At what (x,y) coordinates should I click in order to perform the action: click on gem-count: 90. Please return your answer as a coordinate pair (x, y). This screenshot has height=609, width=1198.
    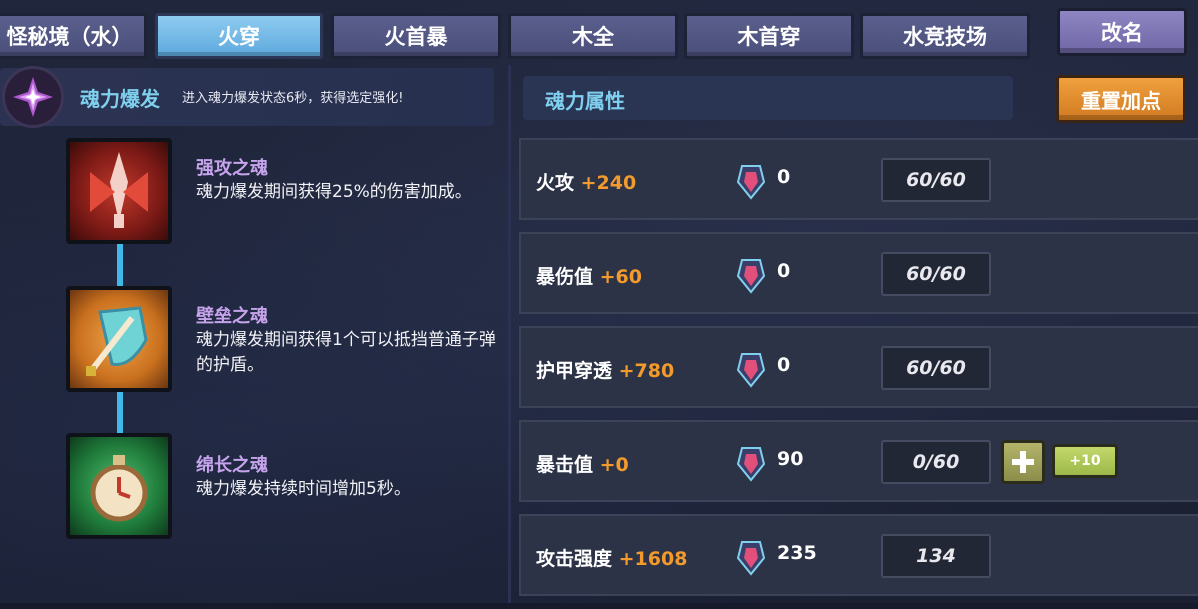
    Looking at the image, I should click on (790, 459).